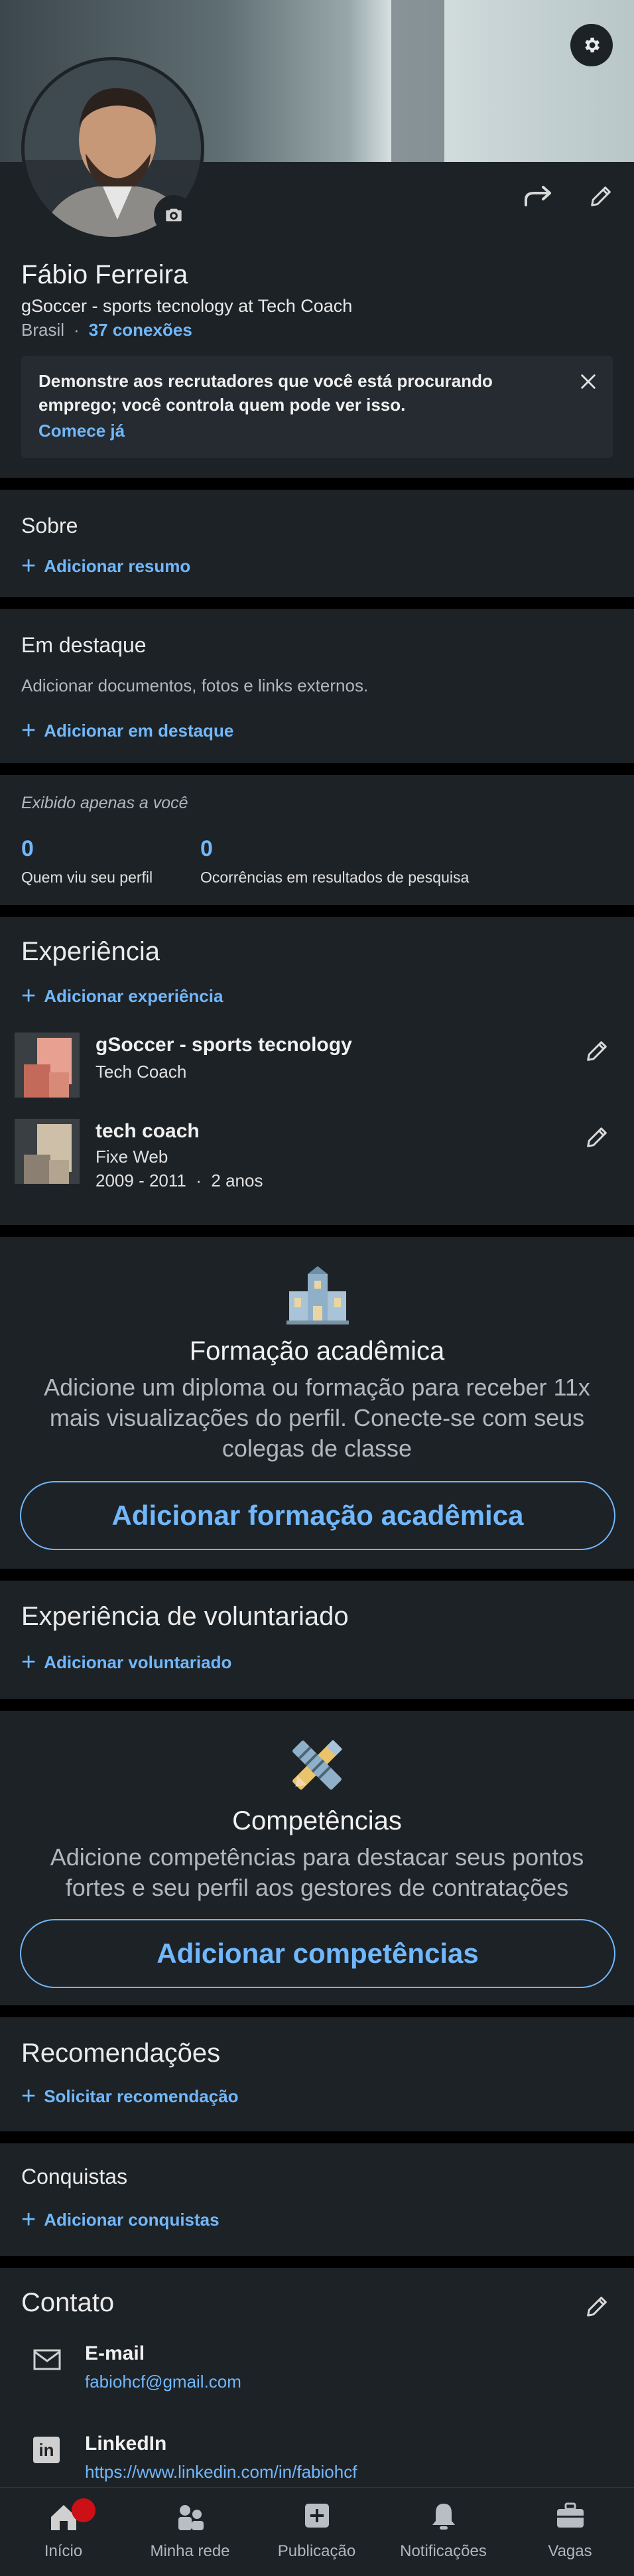 Image resolution: width=634 pixels, height=2576 pixels. I want to click on share-icon, so click(538, 196).